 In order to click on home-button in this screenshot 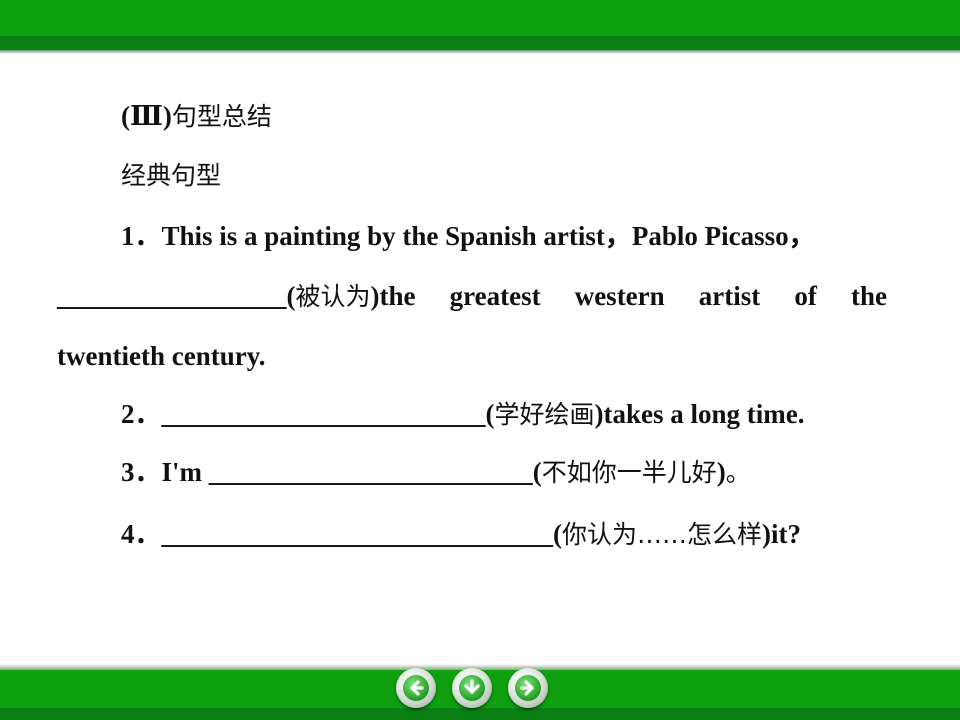, I will do `click(472, 688)`.